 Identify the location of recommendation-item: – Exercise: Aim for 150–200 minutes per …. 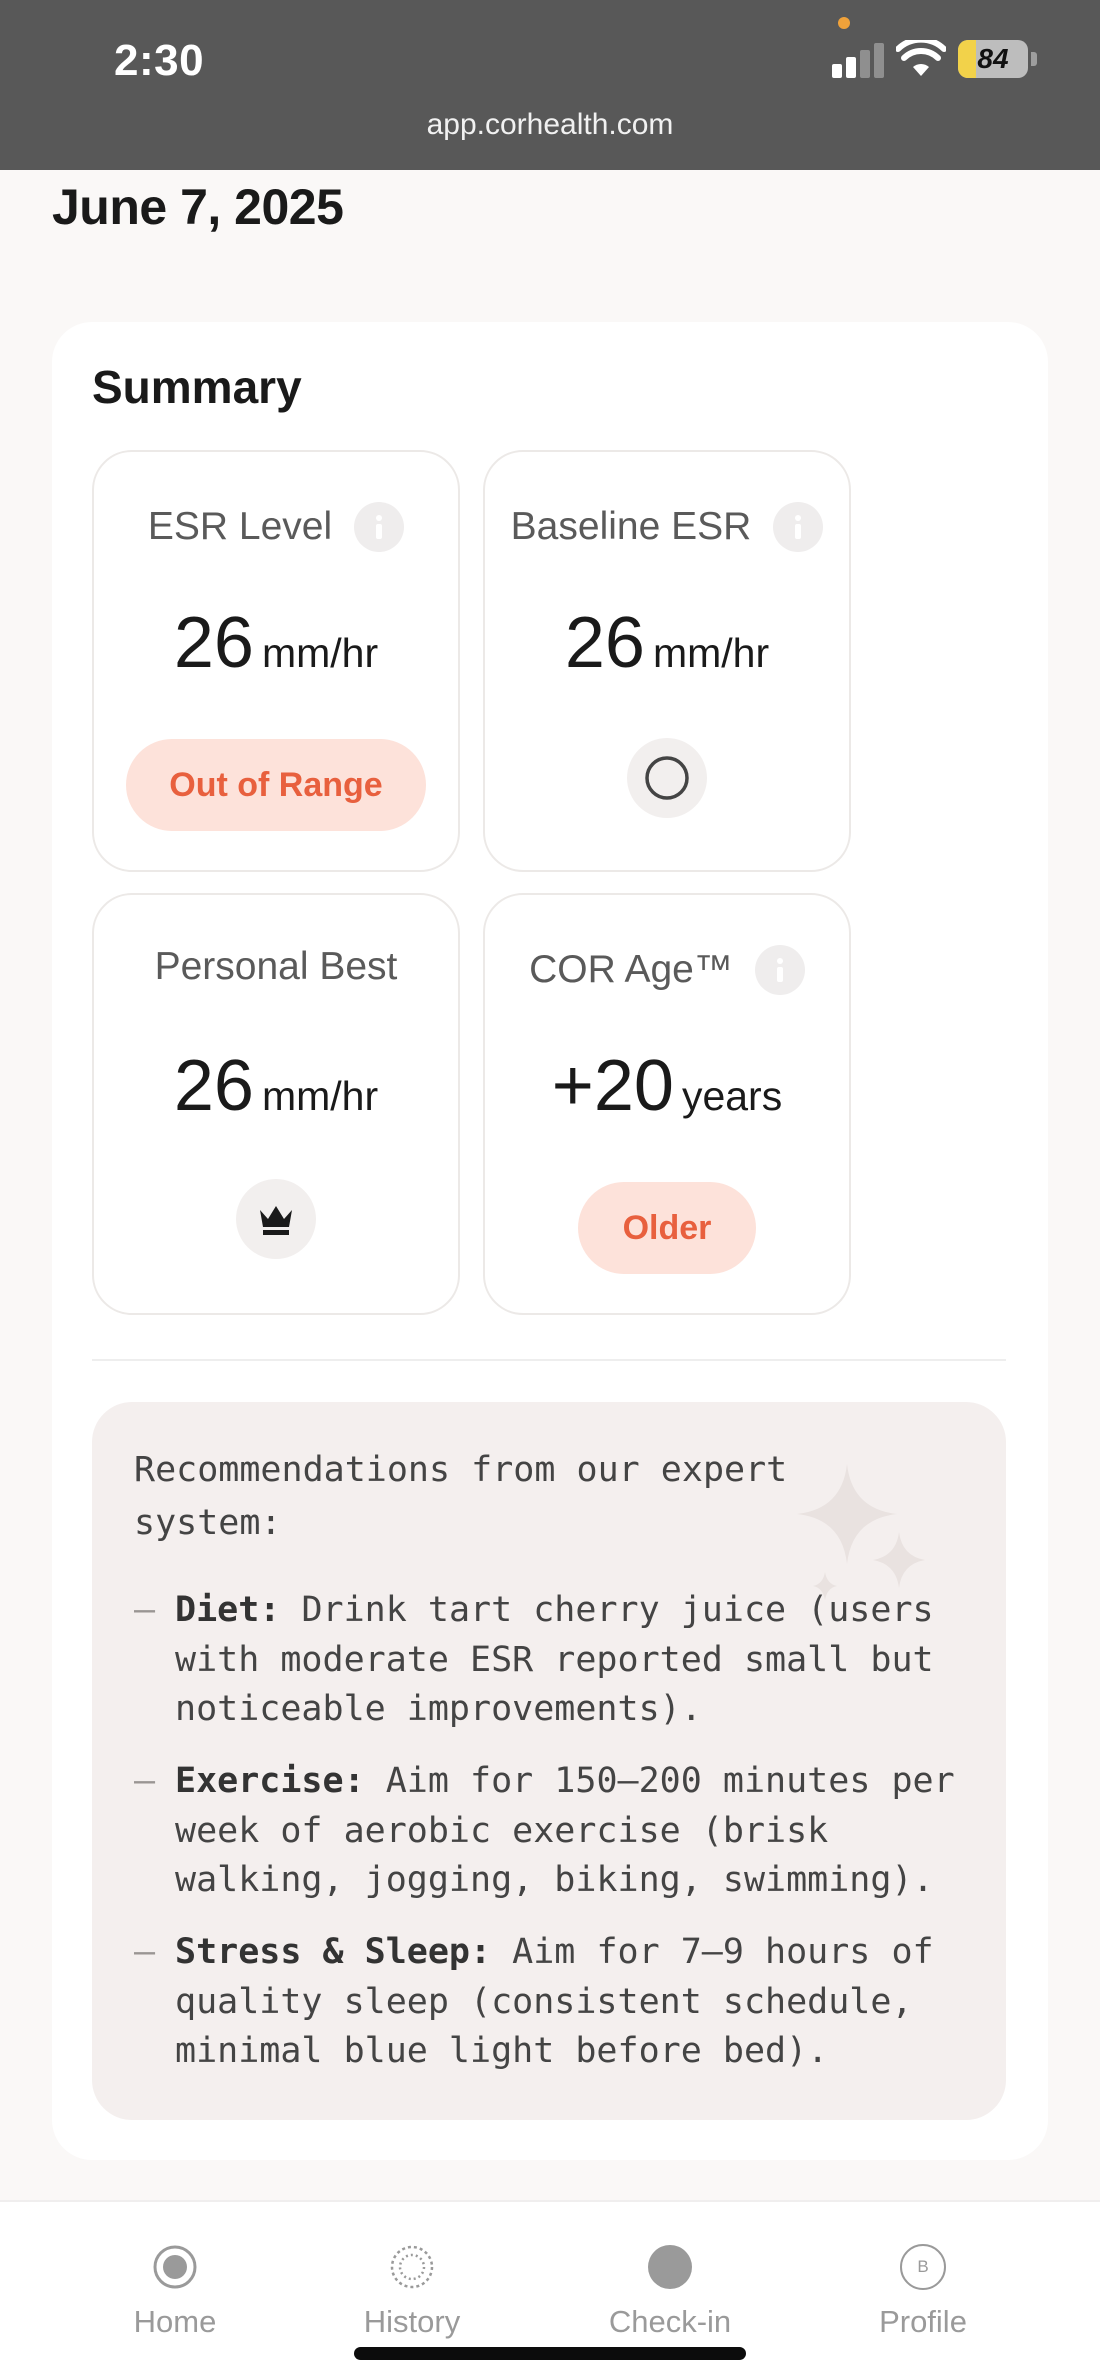
(544, 1830).